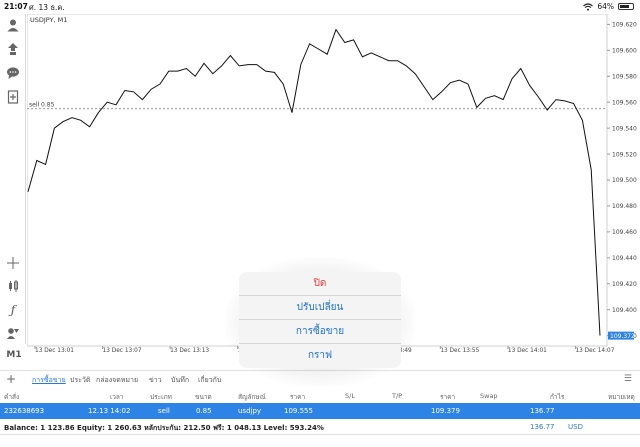 The height and width of the screenshot is (447, 640). I want to click on x-tick-label: 13 Dec 14:07, so click(594, 351).